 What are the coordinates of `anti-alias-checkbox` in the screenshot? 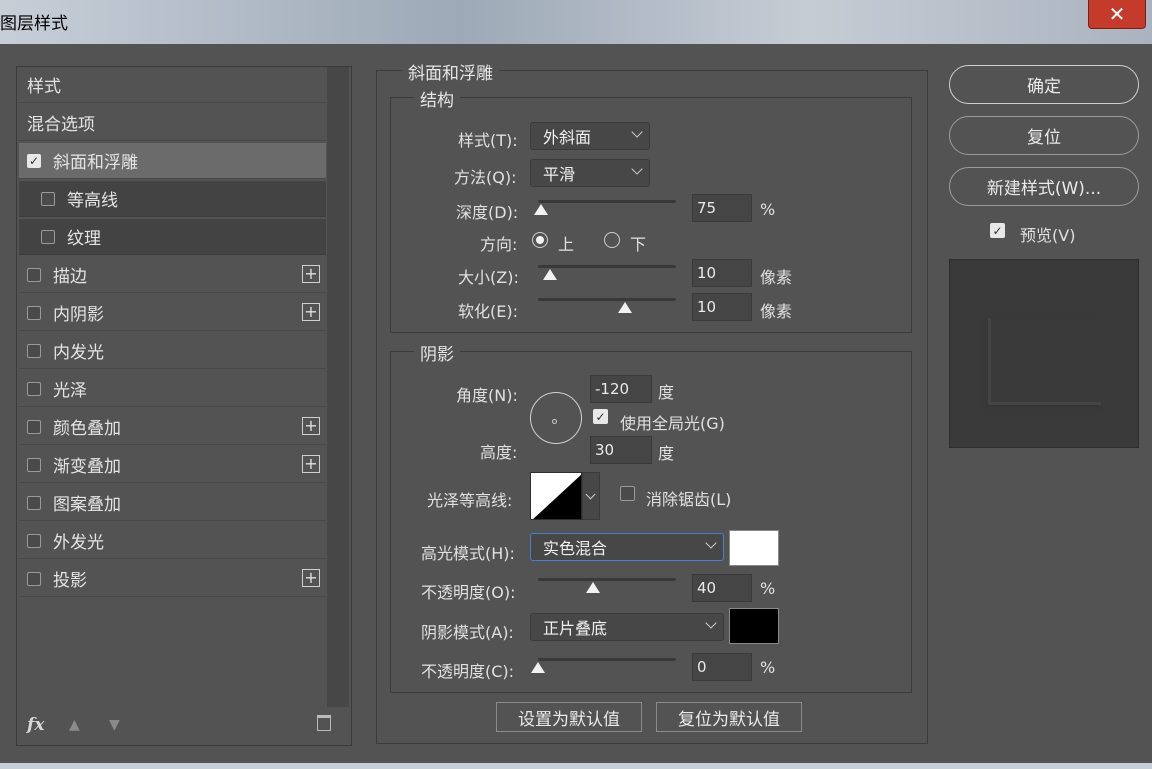 It's located at (627, 493).